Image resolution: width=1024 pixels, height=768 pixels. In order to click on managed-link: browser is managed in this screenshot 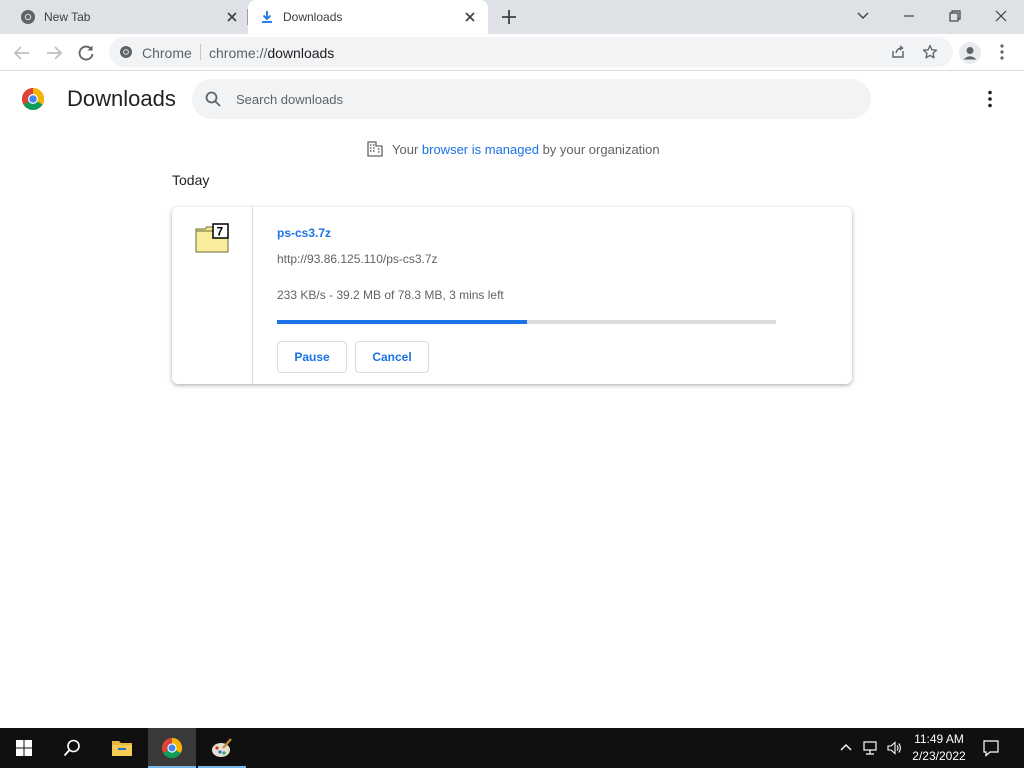, I will do `click(480, 149)`.